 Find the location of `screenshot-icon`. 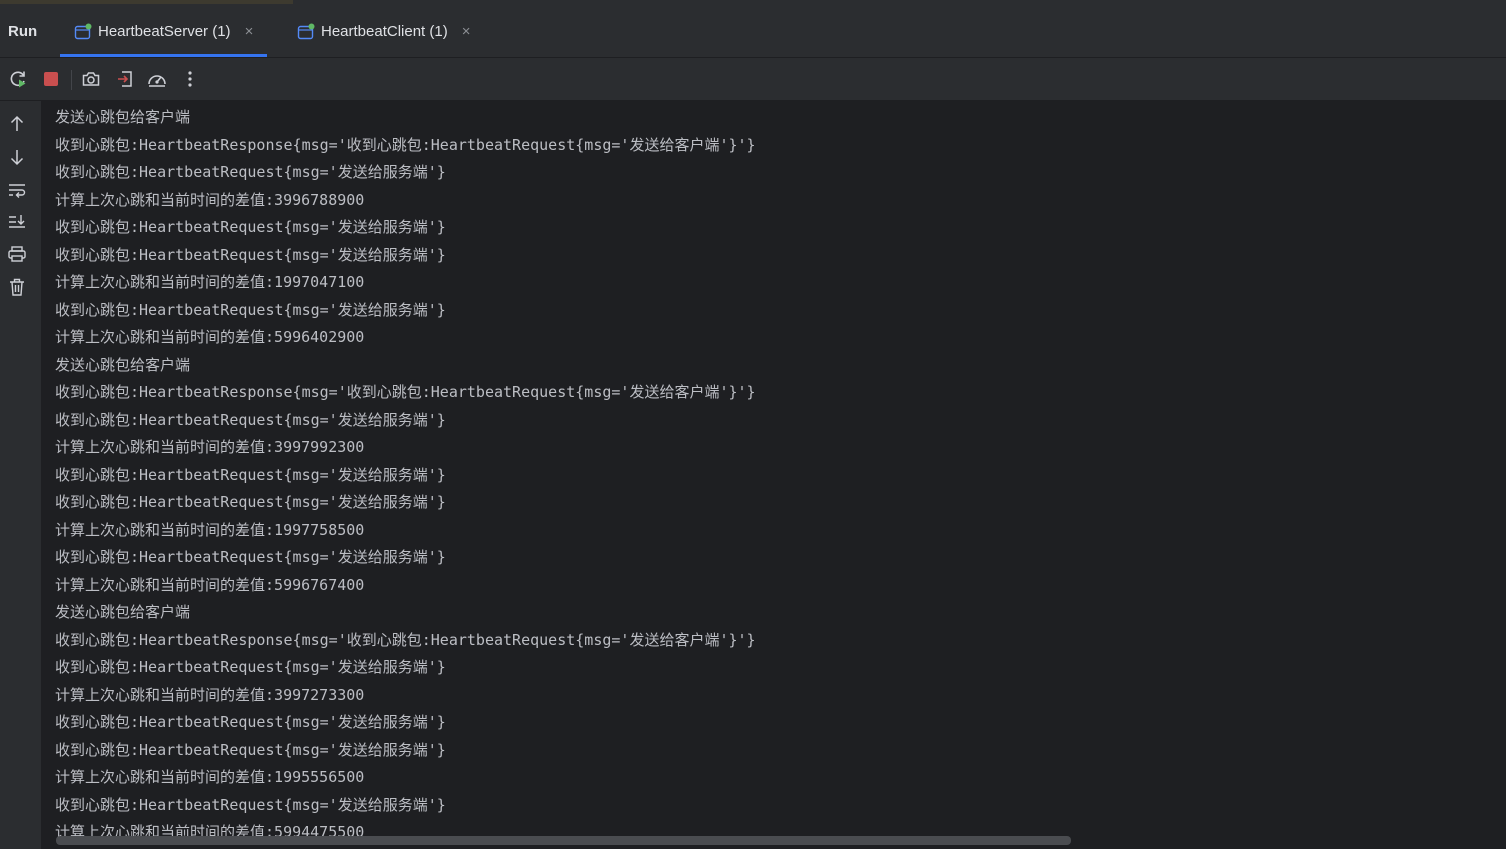

screenshot-icon is located at coordinates (91, 79).